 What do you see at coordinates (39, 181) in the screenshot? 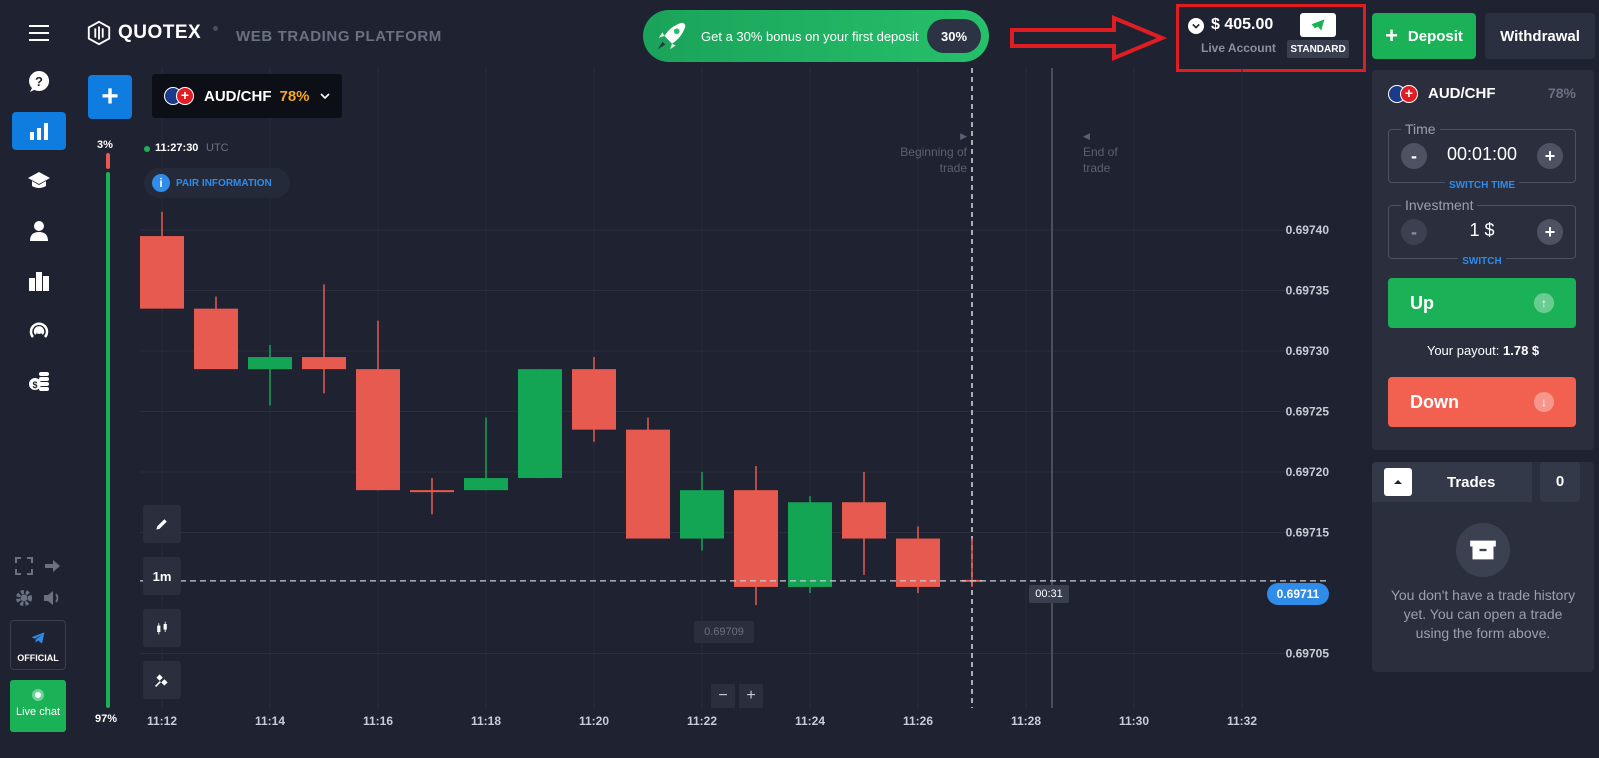
I see `education-icon` at bounding box center [39, 181].